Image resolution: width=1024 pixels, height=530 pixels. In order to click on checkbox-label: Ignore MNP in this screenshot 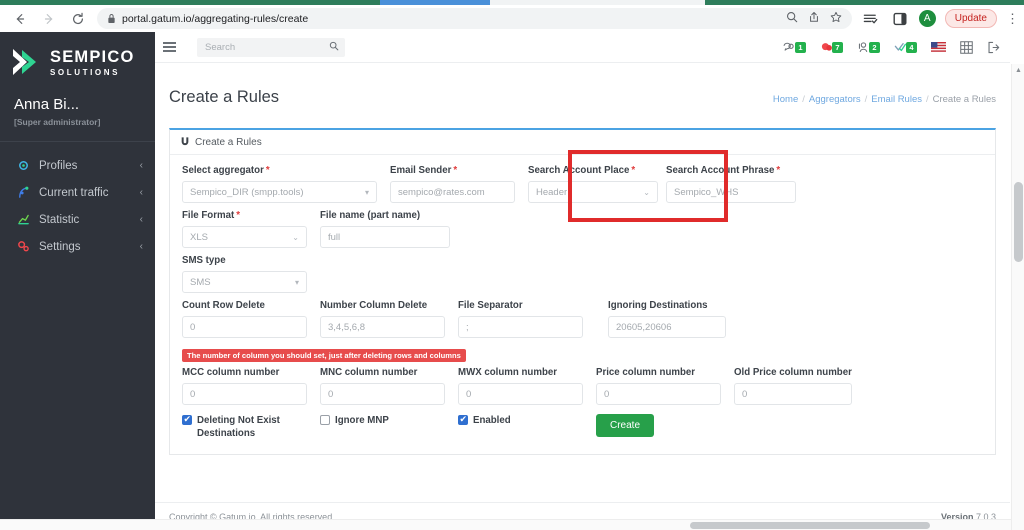, I will do `click(362, 421)`.